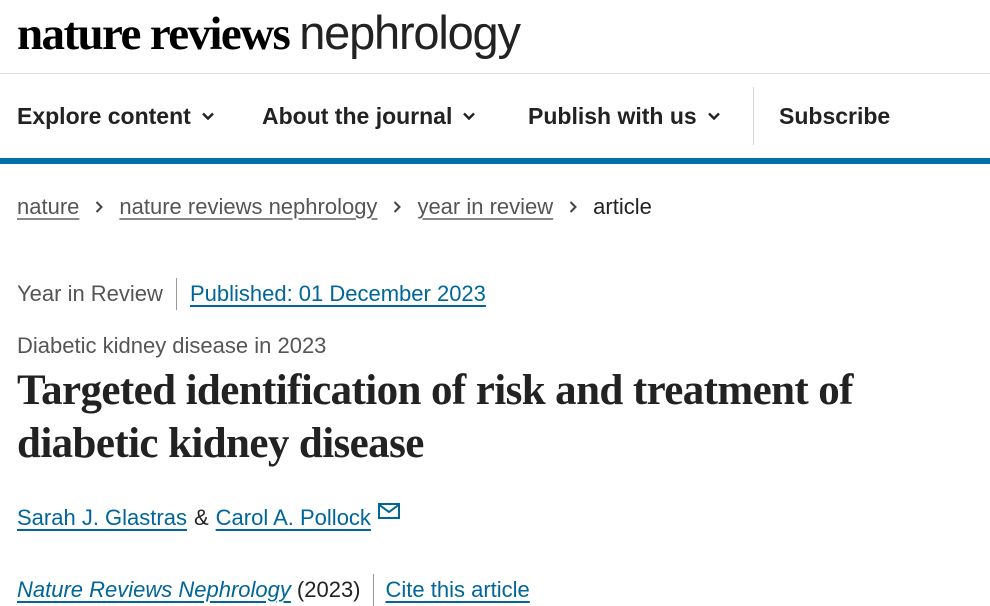  I want to click on nav-publish-label: Publish with us, so click(612, 115).